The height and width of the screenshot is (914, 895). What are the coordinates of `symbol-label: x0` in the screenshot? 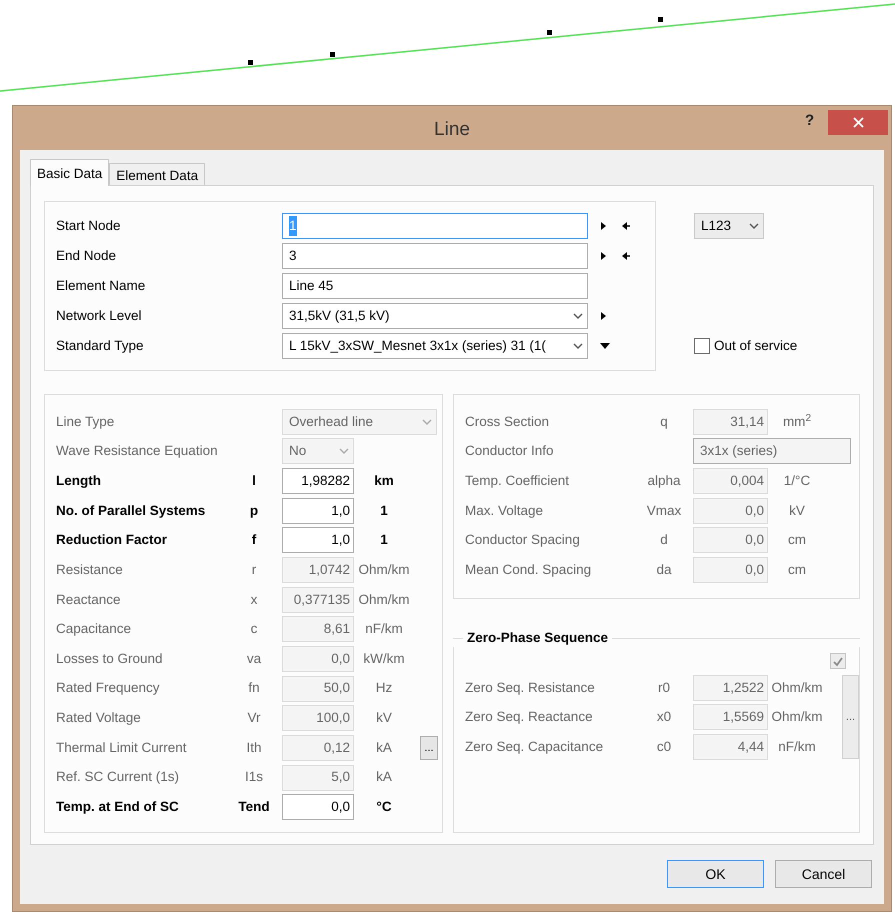 It's located at (664, 717).